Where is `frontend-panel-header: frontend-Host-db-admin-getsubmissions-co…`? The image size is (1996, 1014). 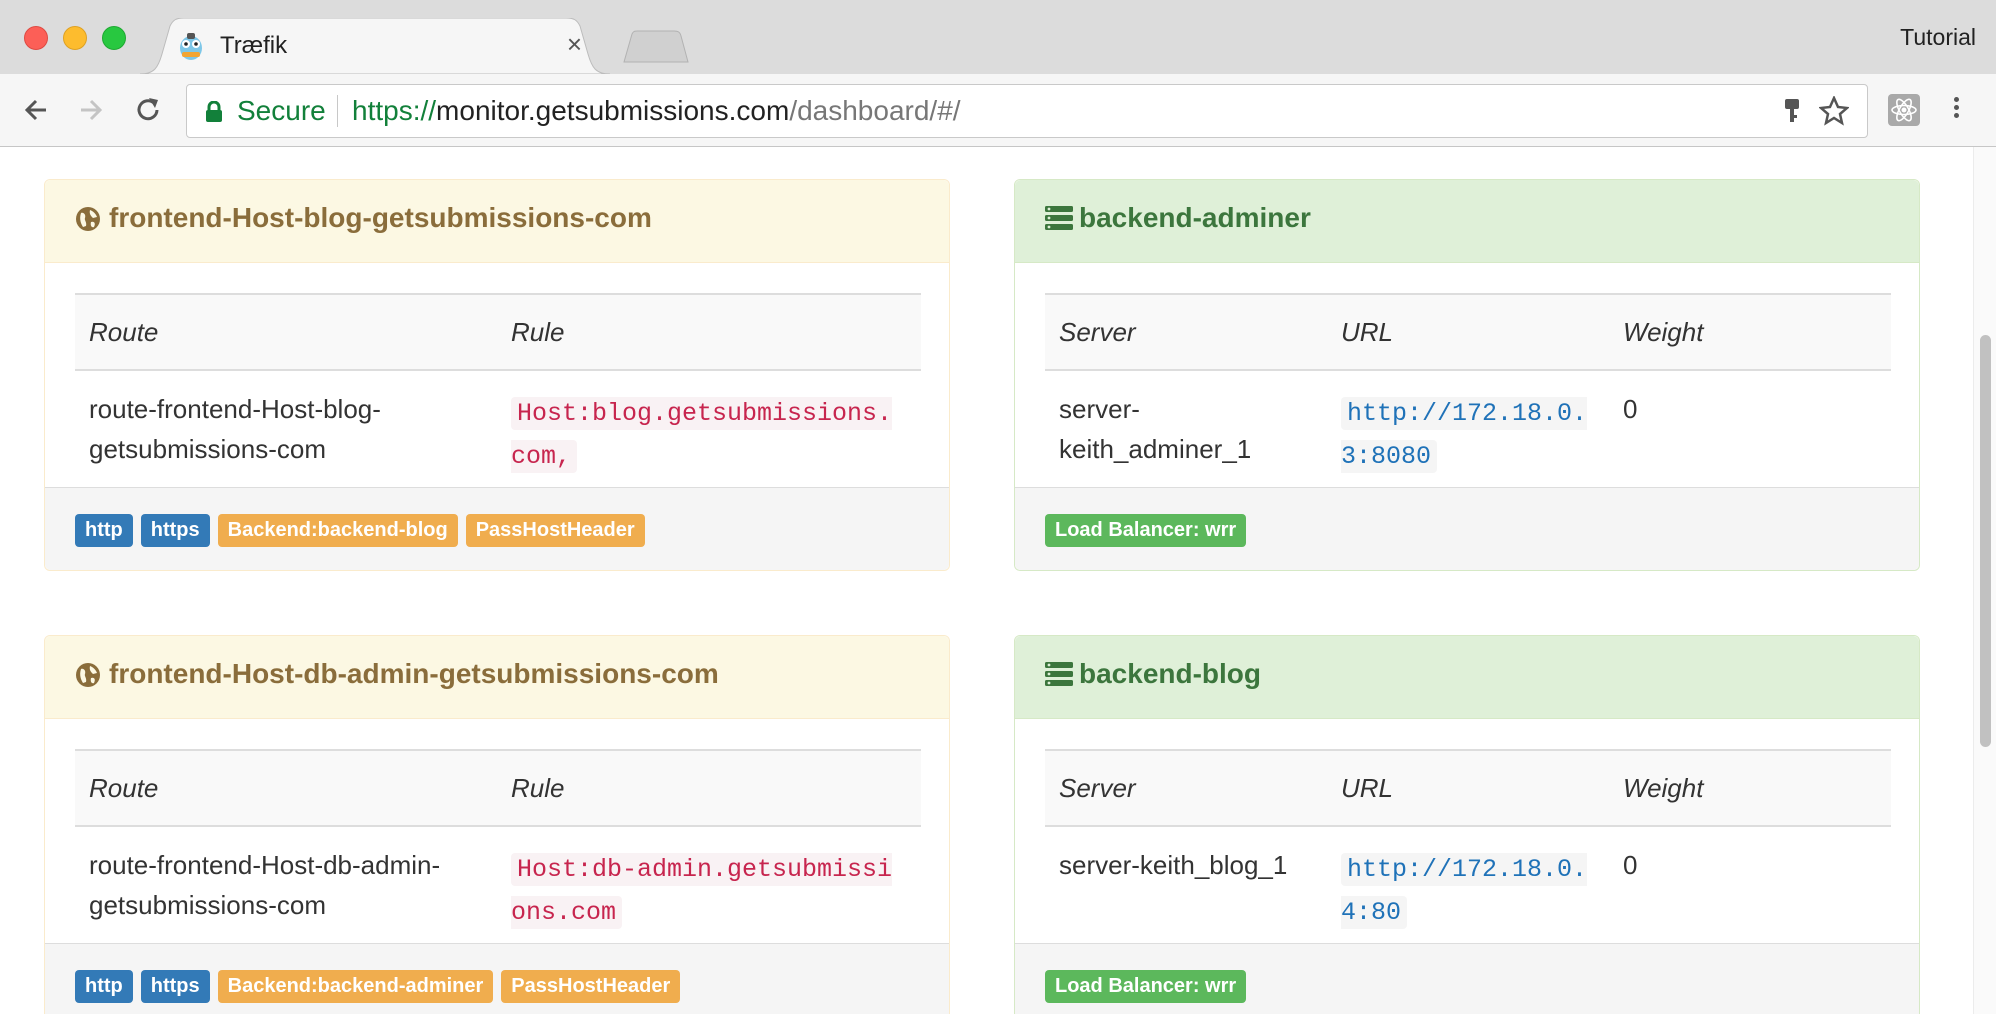 frontend-panel-header: frontend-Host-db-admin-getsubmissions-co… is located at coordinates (497, 677).